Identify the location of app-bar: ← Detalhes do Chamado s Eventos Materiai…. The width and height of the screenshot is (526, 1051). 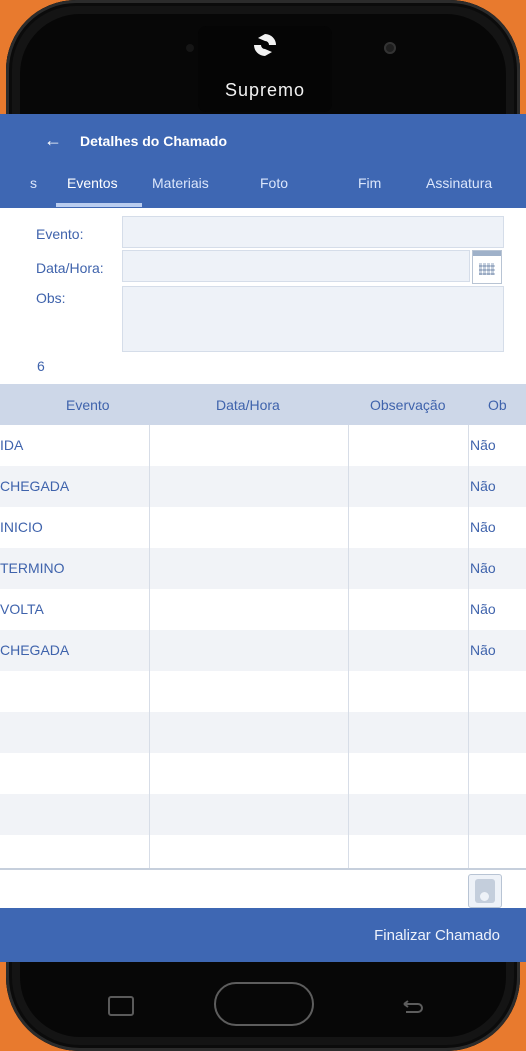
(263, 161).